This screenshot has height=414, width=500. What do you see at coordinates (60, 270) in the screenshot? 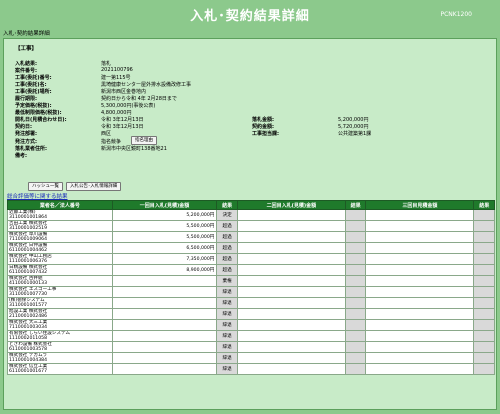
I see `bidder-cell: 日精設備 株式会社 6110001007432` at bounding box center [60, 270].